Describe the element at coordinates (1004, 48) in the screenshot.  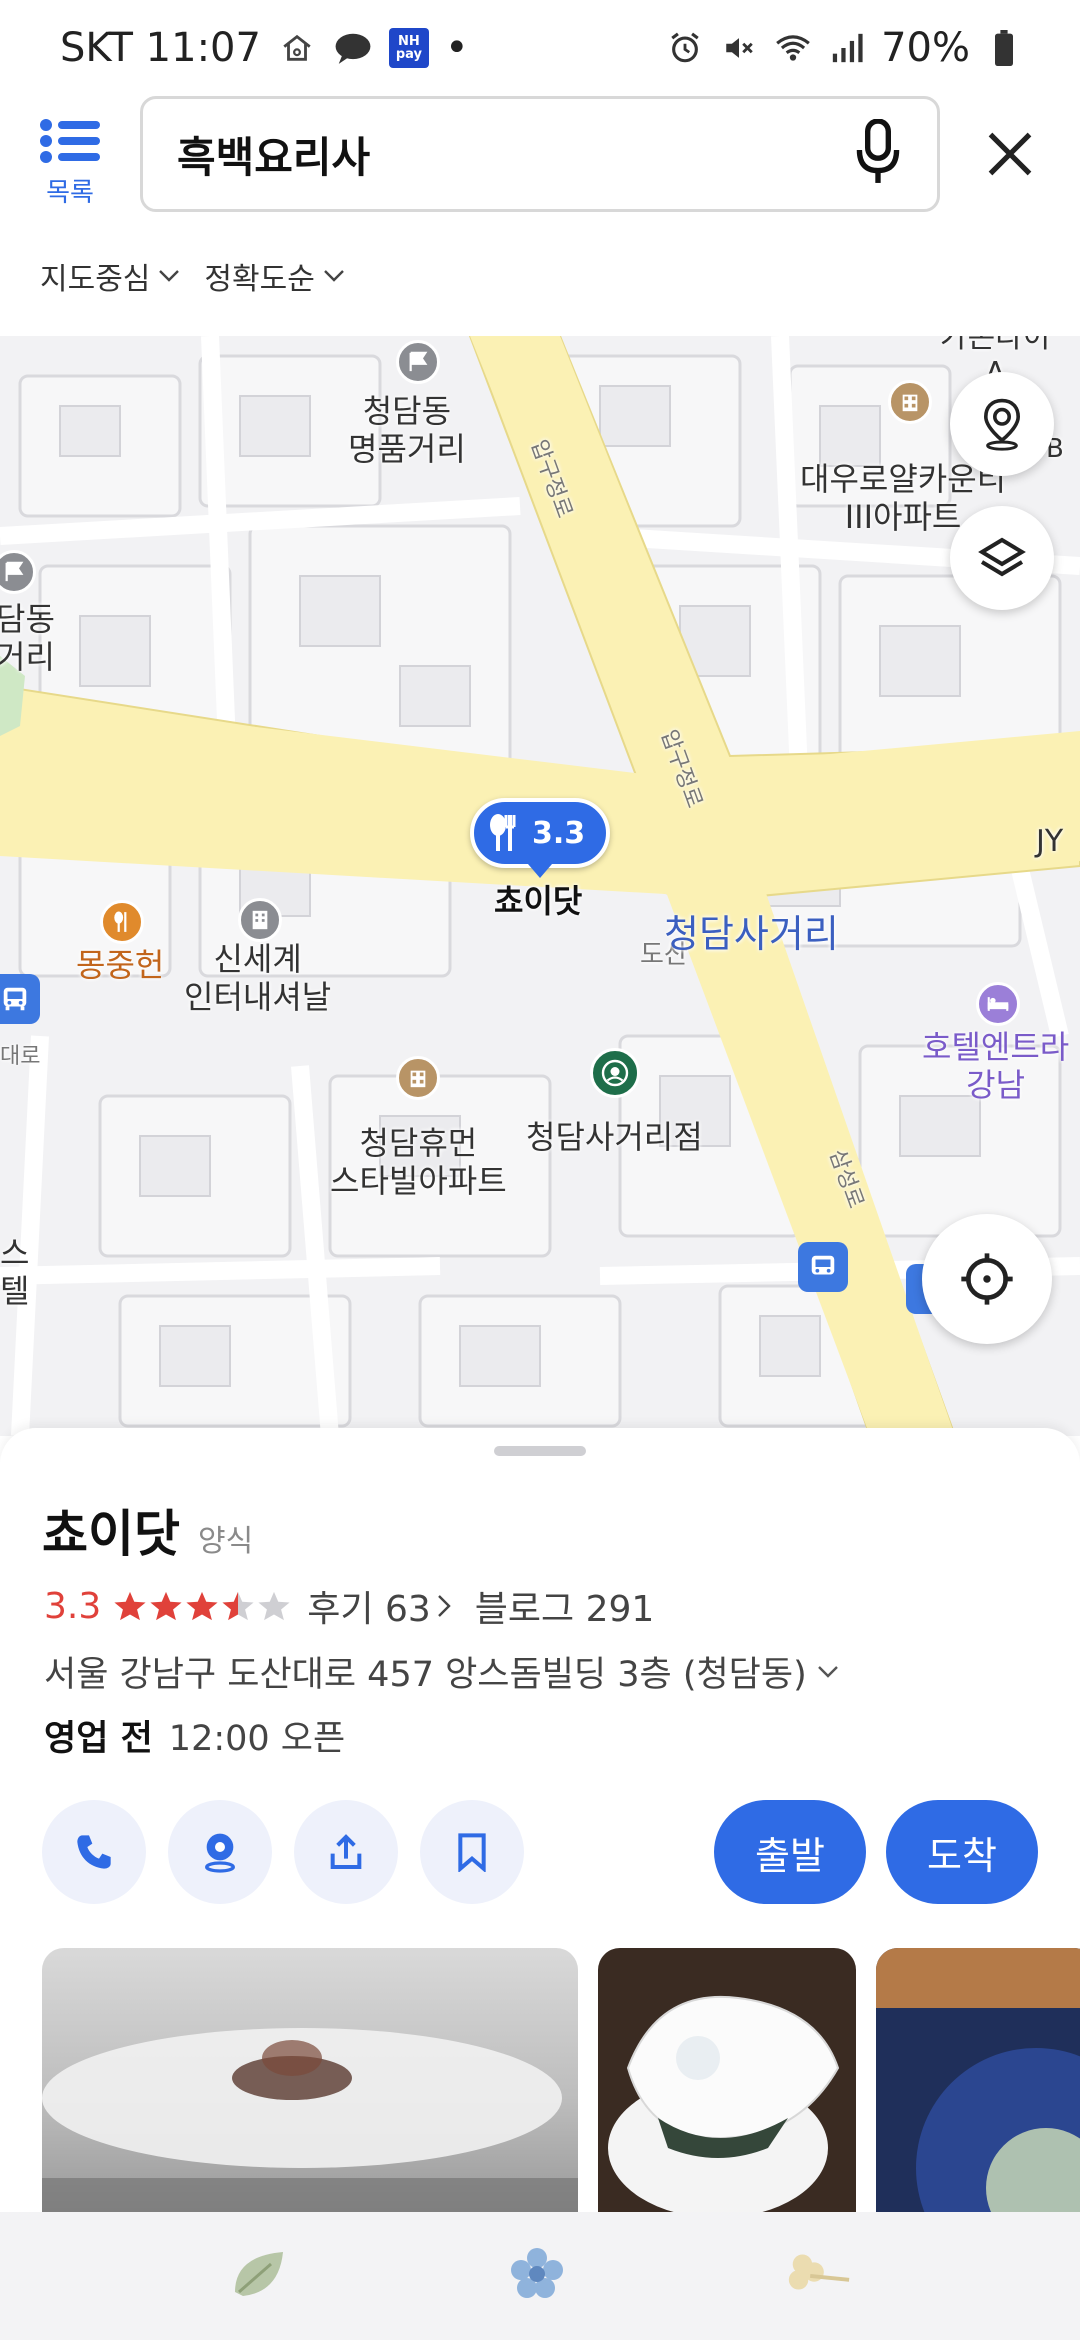
I see `battery-icon` at that location.